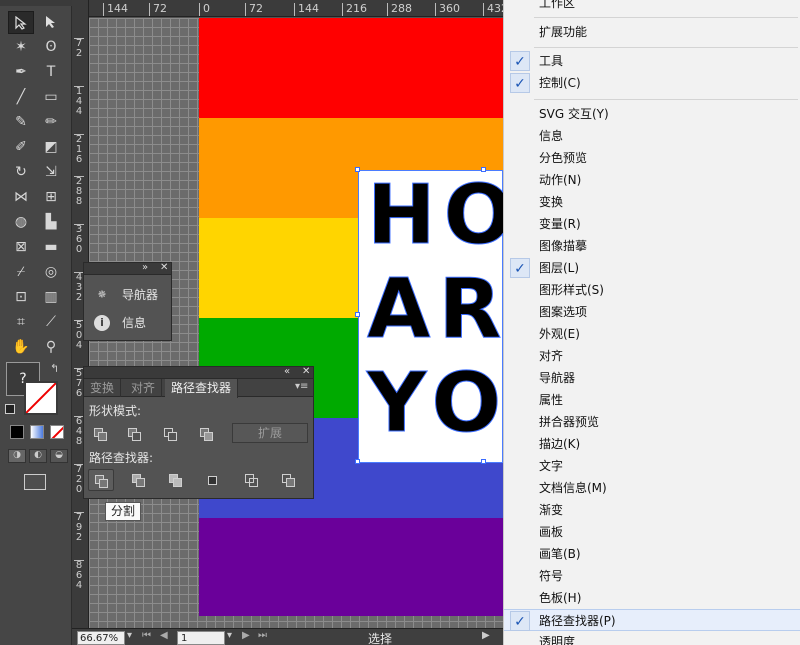 The image size is (800, 645). Describe the element at coordinates (51, 47) in the screenshot. I see `lasso-tool-icon: ʘ` at that location.